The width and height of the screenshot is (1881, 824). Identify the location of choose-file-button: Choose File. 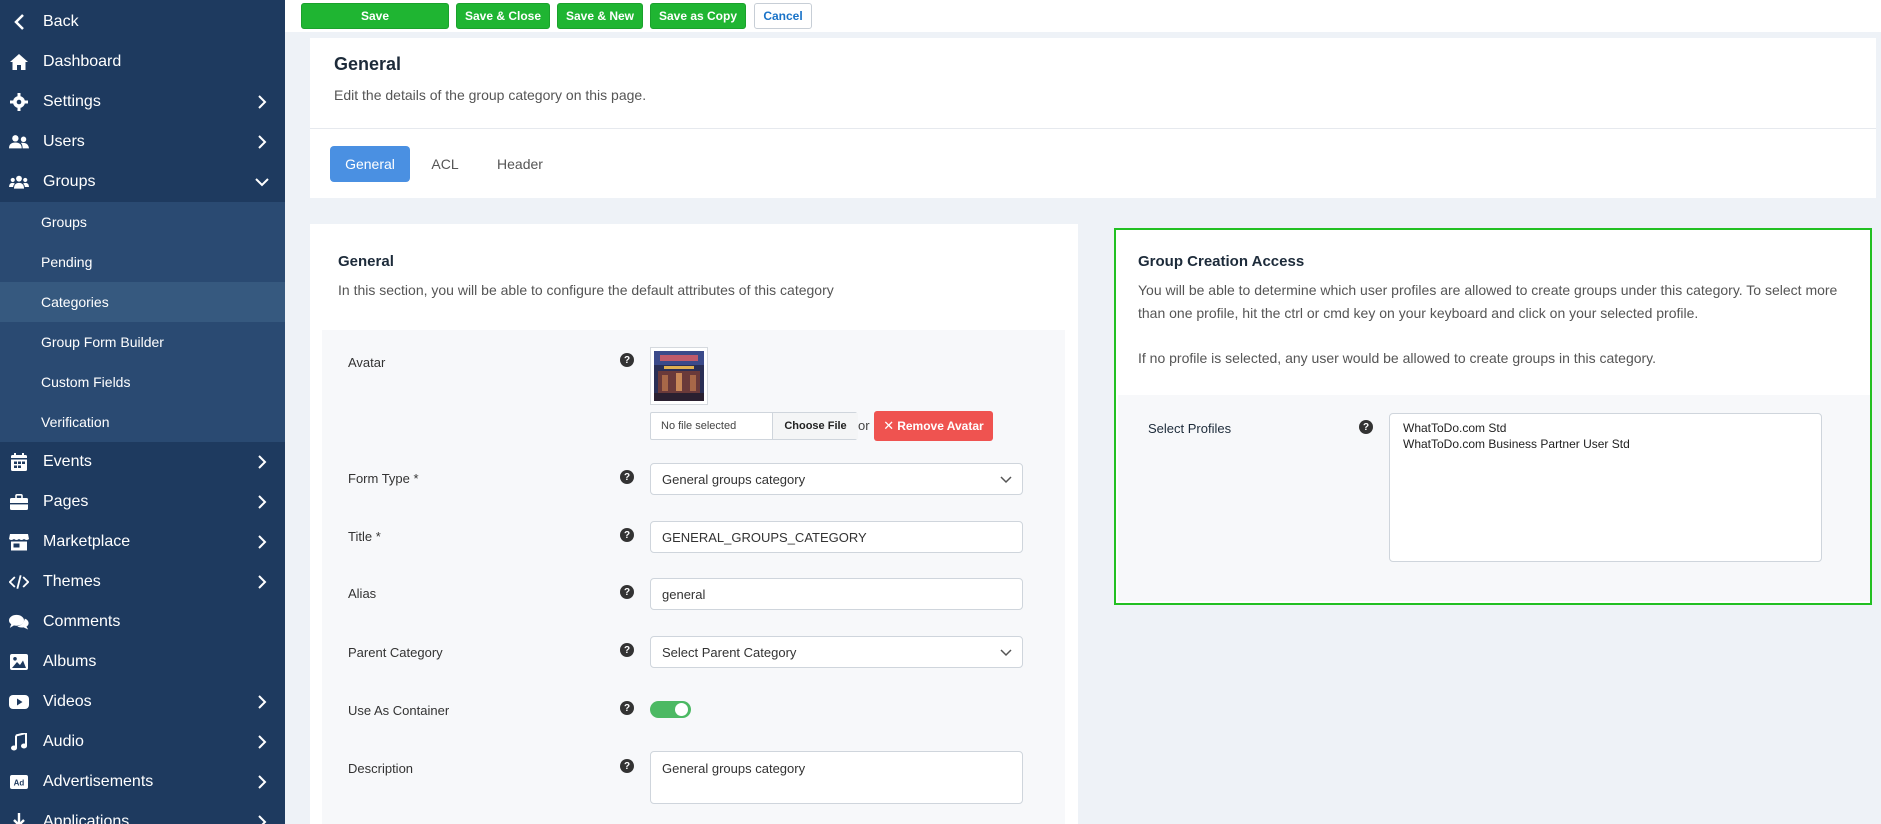
(815, 426).